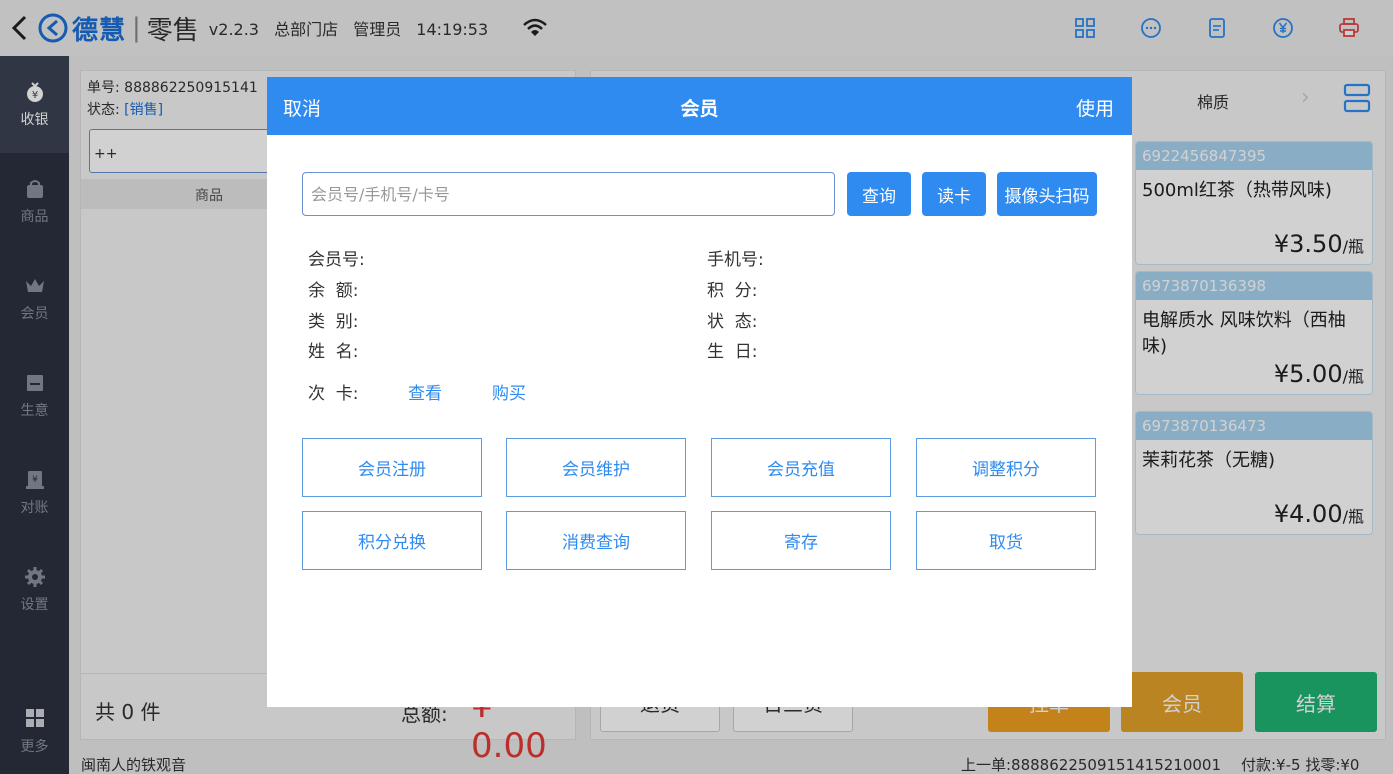 This screenshot has width=1393, height=774. I want to click on phone-label: 手机号:, so click(735, 260).